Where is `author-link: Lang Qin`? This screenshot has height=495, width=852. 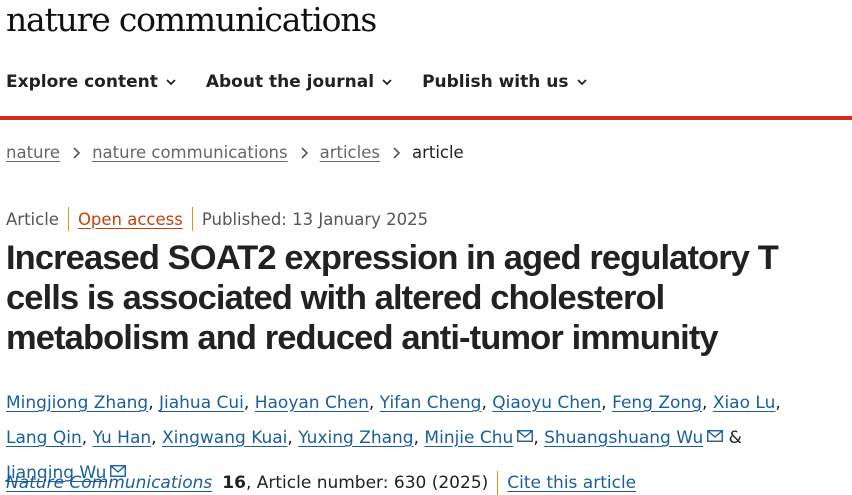
author-link: Lang Qin is located at coordinates (44, 438).